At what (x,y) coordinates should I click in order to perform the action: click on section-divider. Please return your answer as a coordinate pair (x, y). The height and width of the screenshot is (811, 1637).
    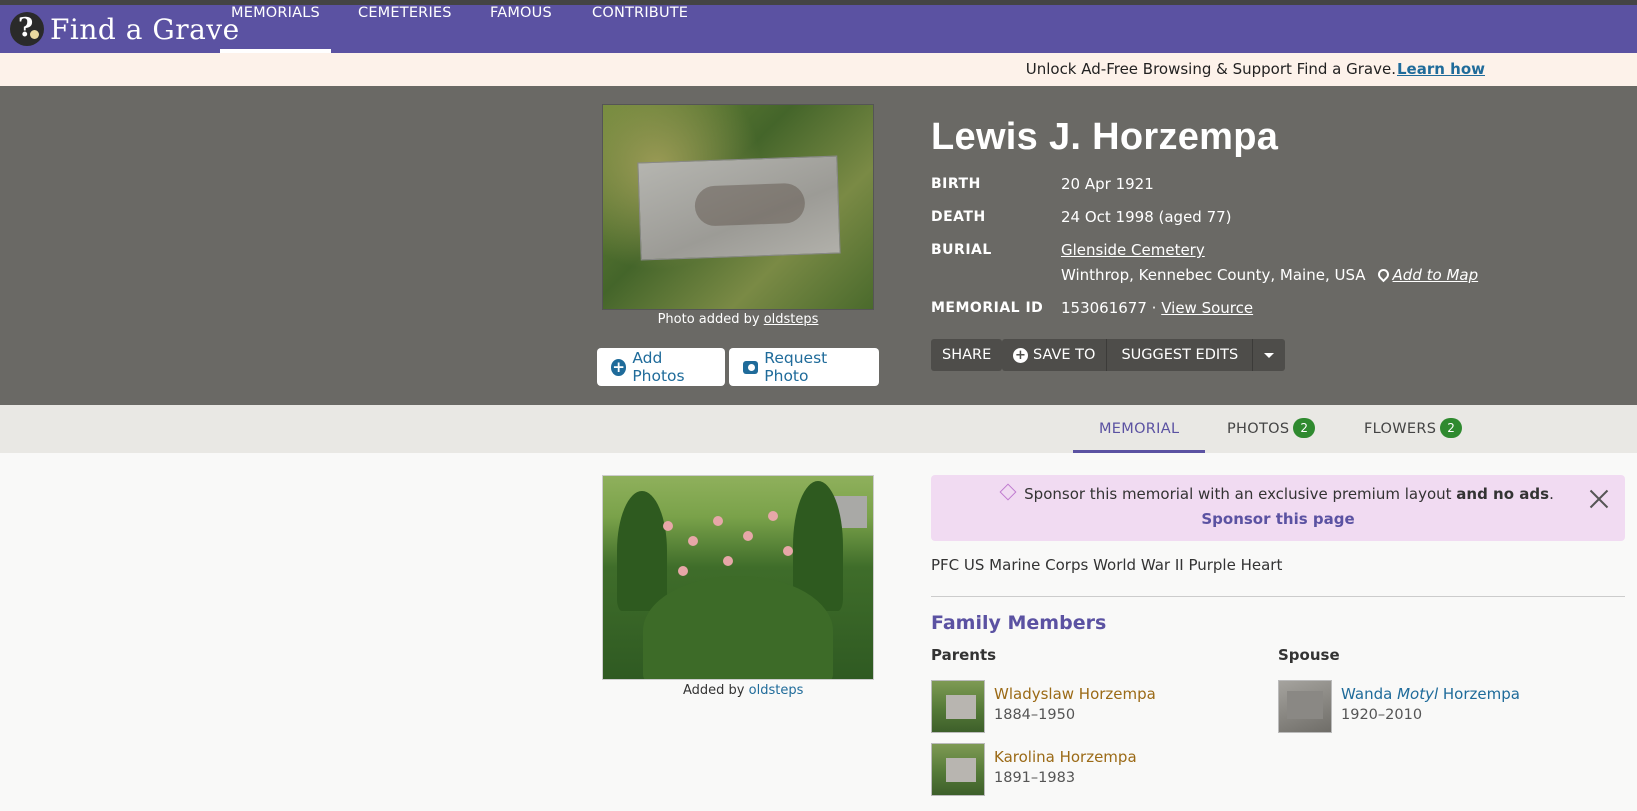
    Looking at the image, I should click on (1278, 596).